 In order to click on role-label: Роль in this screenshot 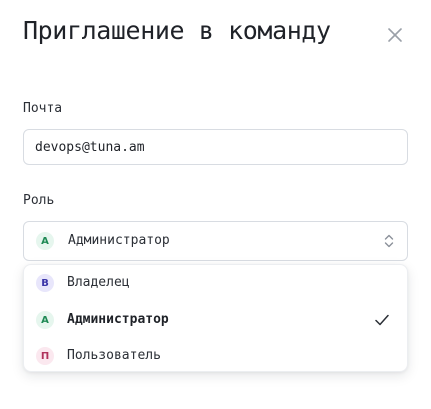, I will do `click(39, 200)`.